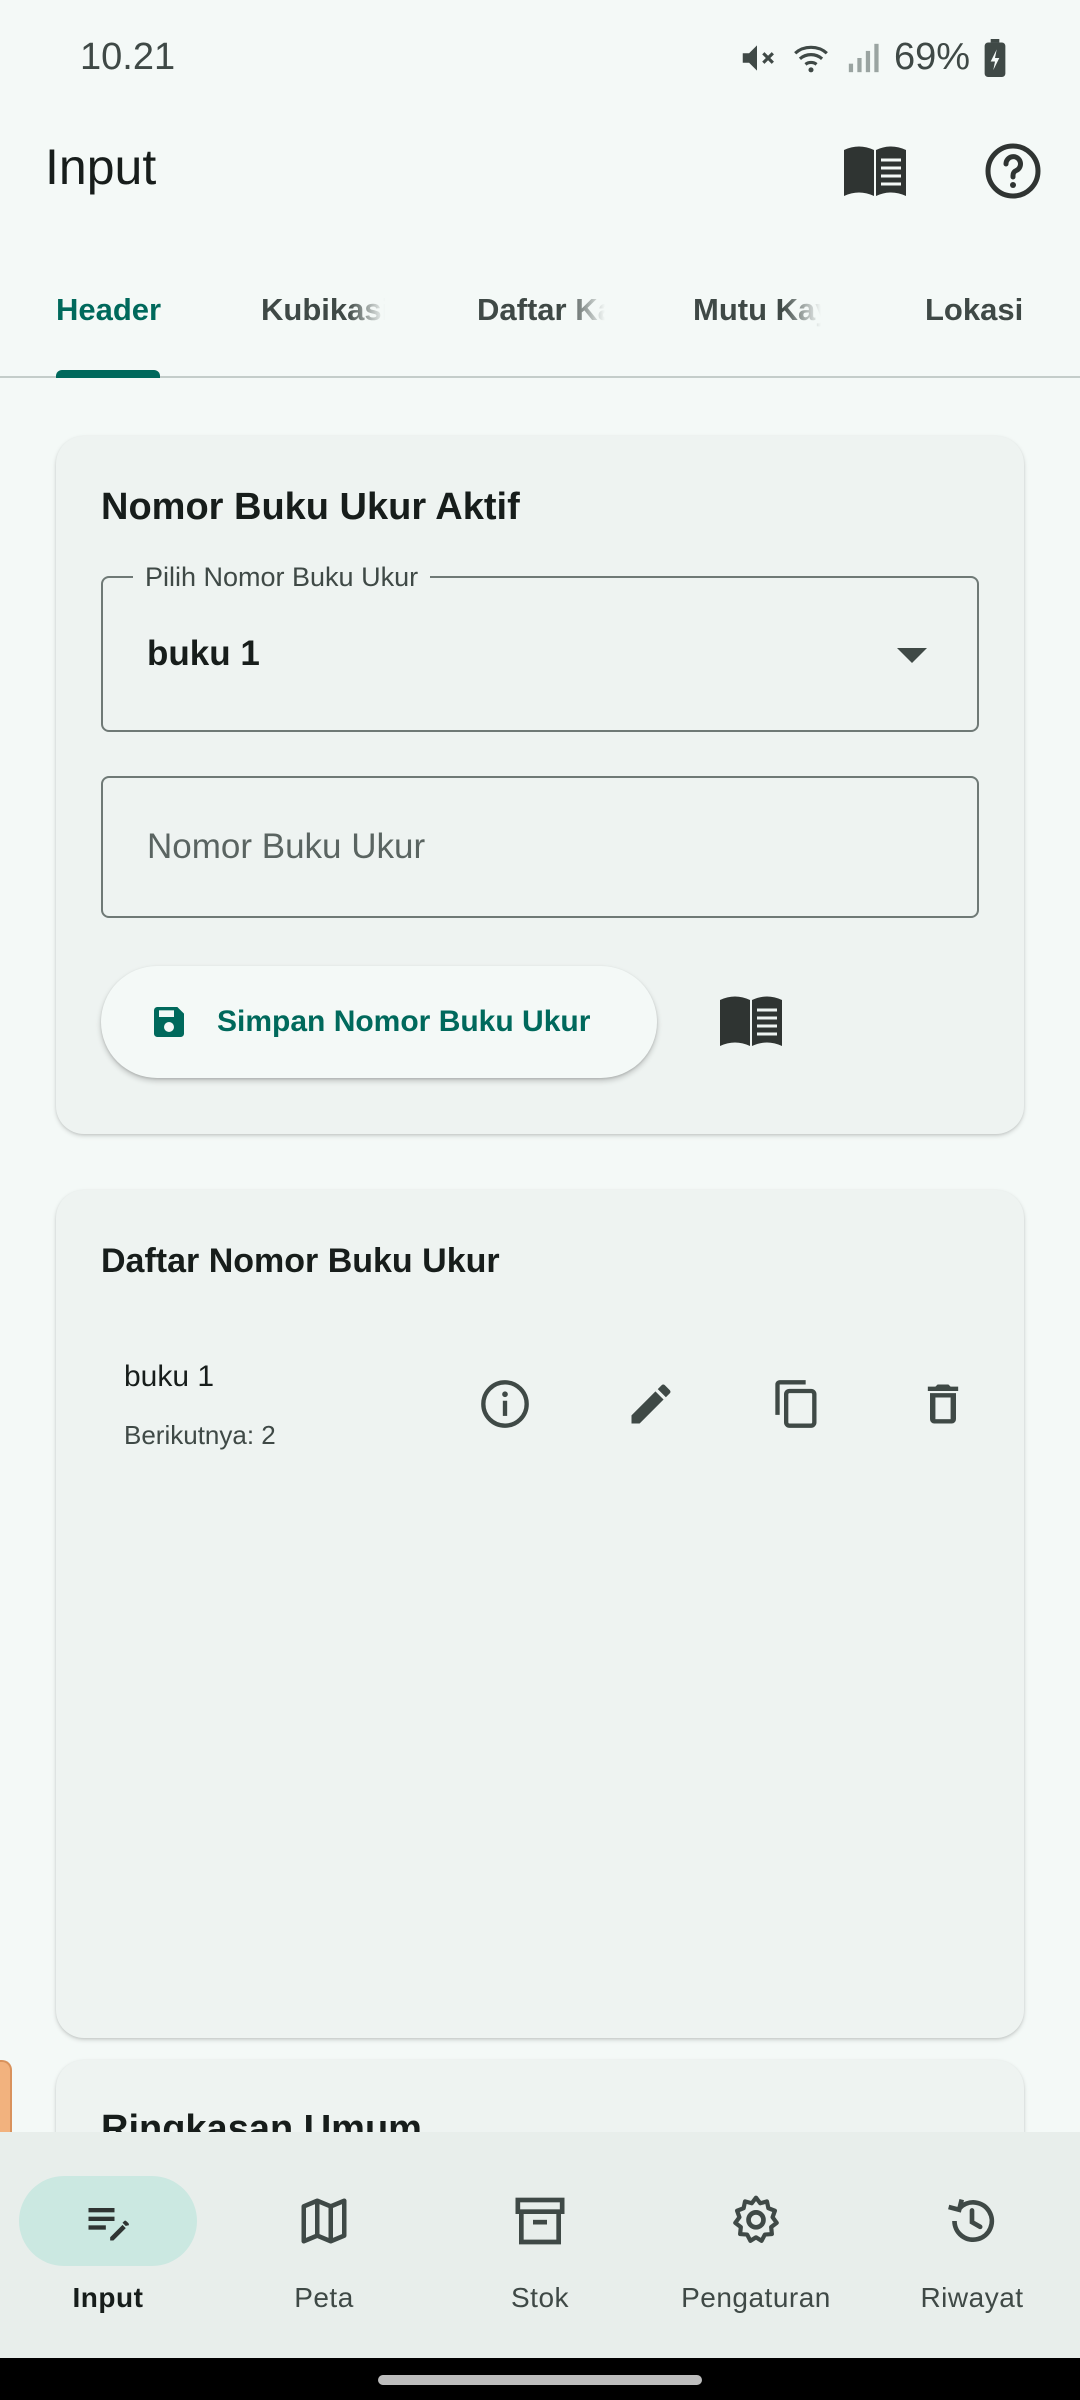 The width and height of the screenshot is (1080, 2400). Describe the element at coordinates (108, 374) in the screenshot. I see `tab-indicator` at that location.